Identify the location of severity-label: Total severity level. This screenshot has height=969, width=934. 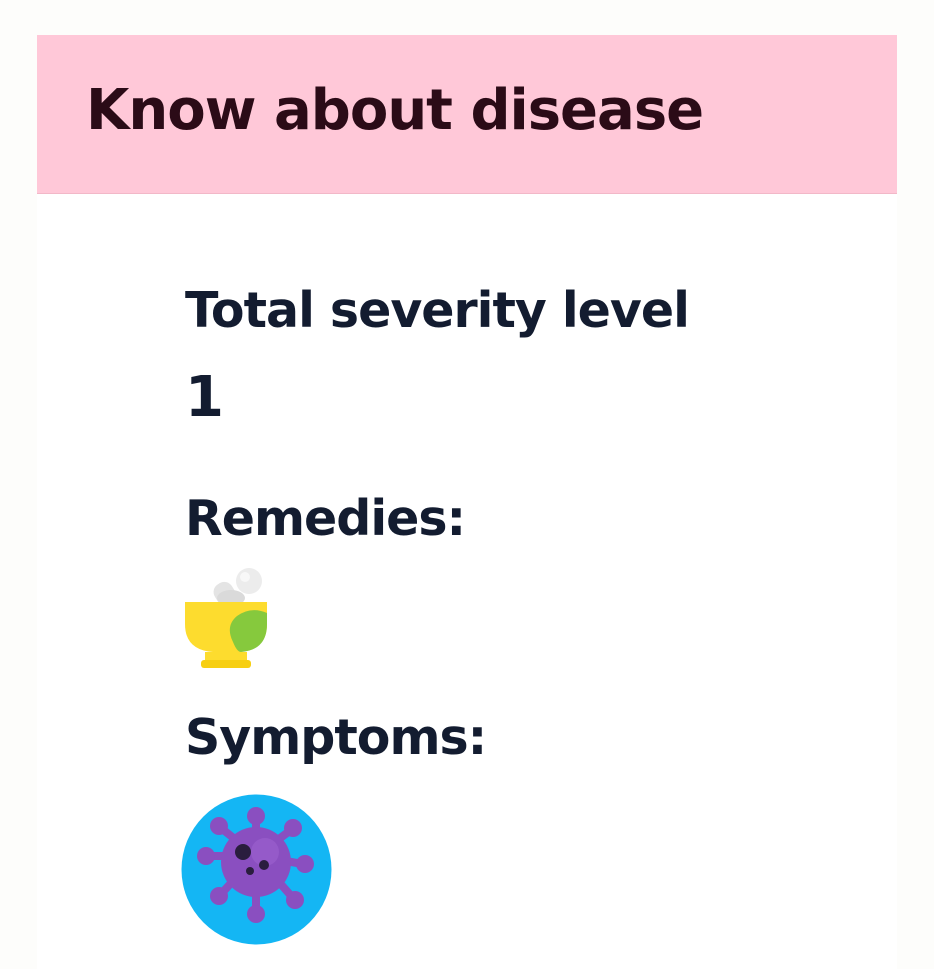
(437, 310).